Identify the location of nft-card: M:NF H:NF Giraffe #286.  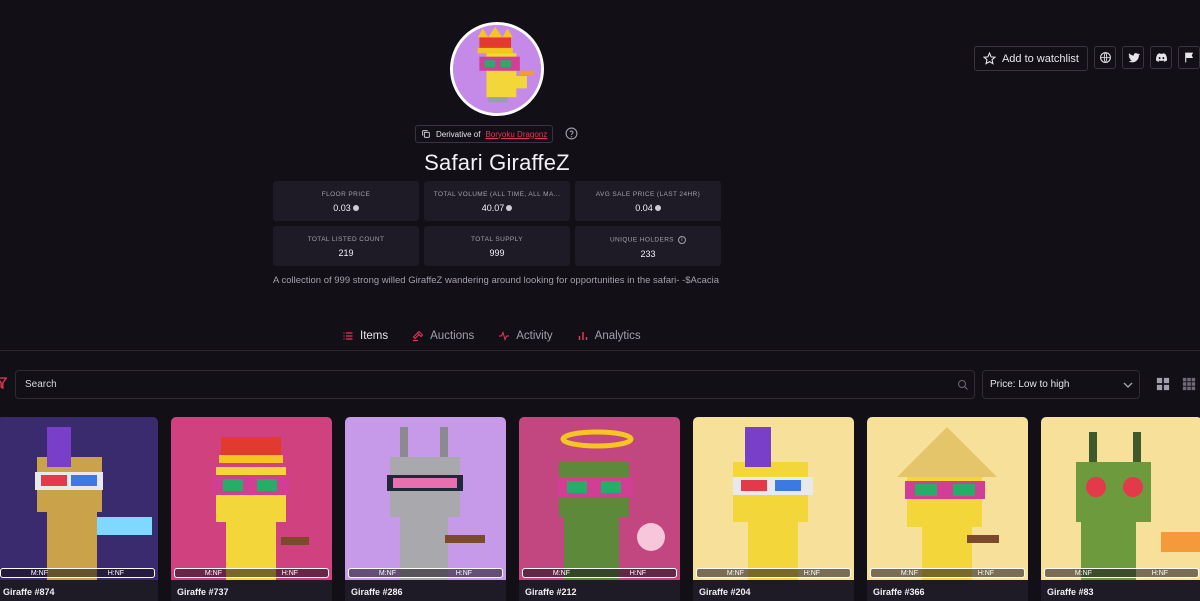
(425, 509).